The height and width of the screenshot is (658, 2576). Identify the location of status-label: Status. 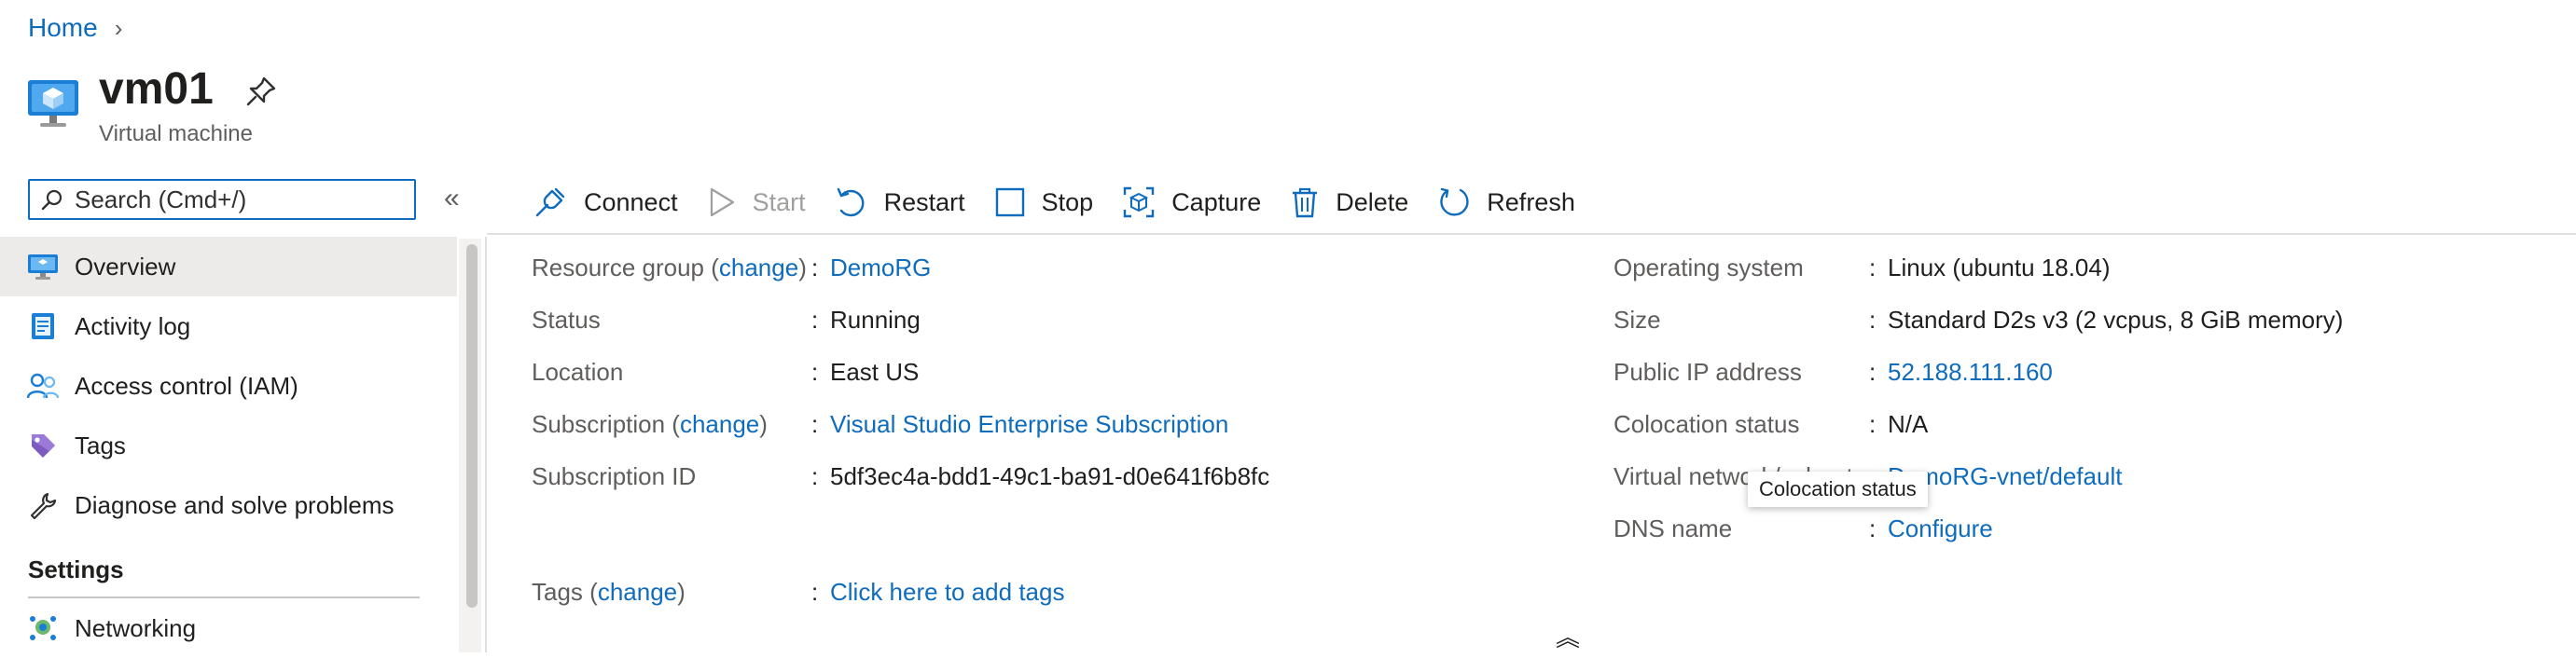
(566, 320).